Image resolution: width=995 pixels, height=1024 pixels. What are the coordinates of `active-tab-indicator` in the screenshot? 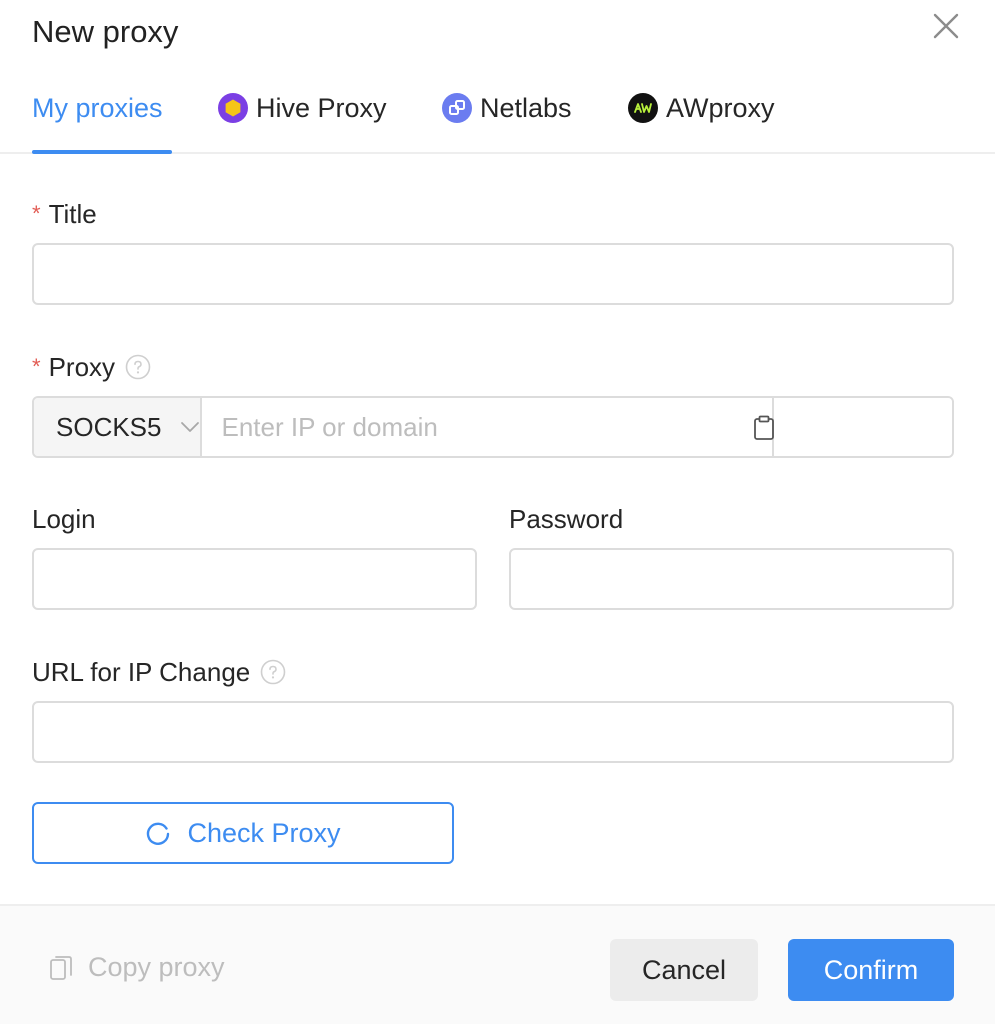 It's located at (102, 152).